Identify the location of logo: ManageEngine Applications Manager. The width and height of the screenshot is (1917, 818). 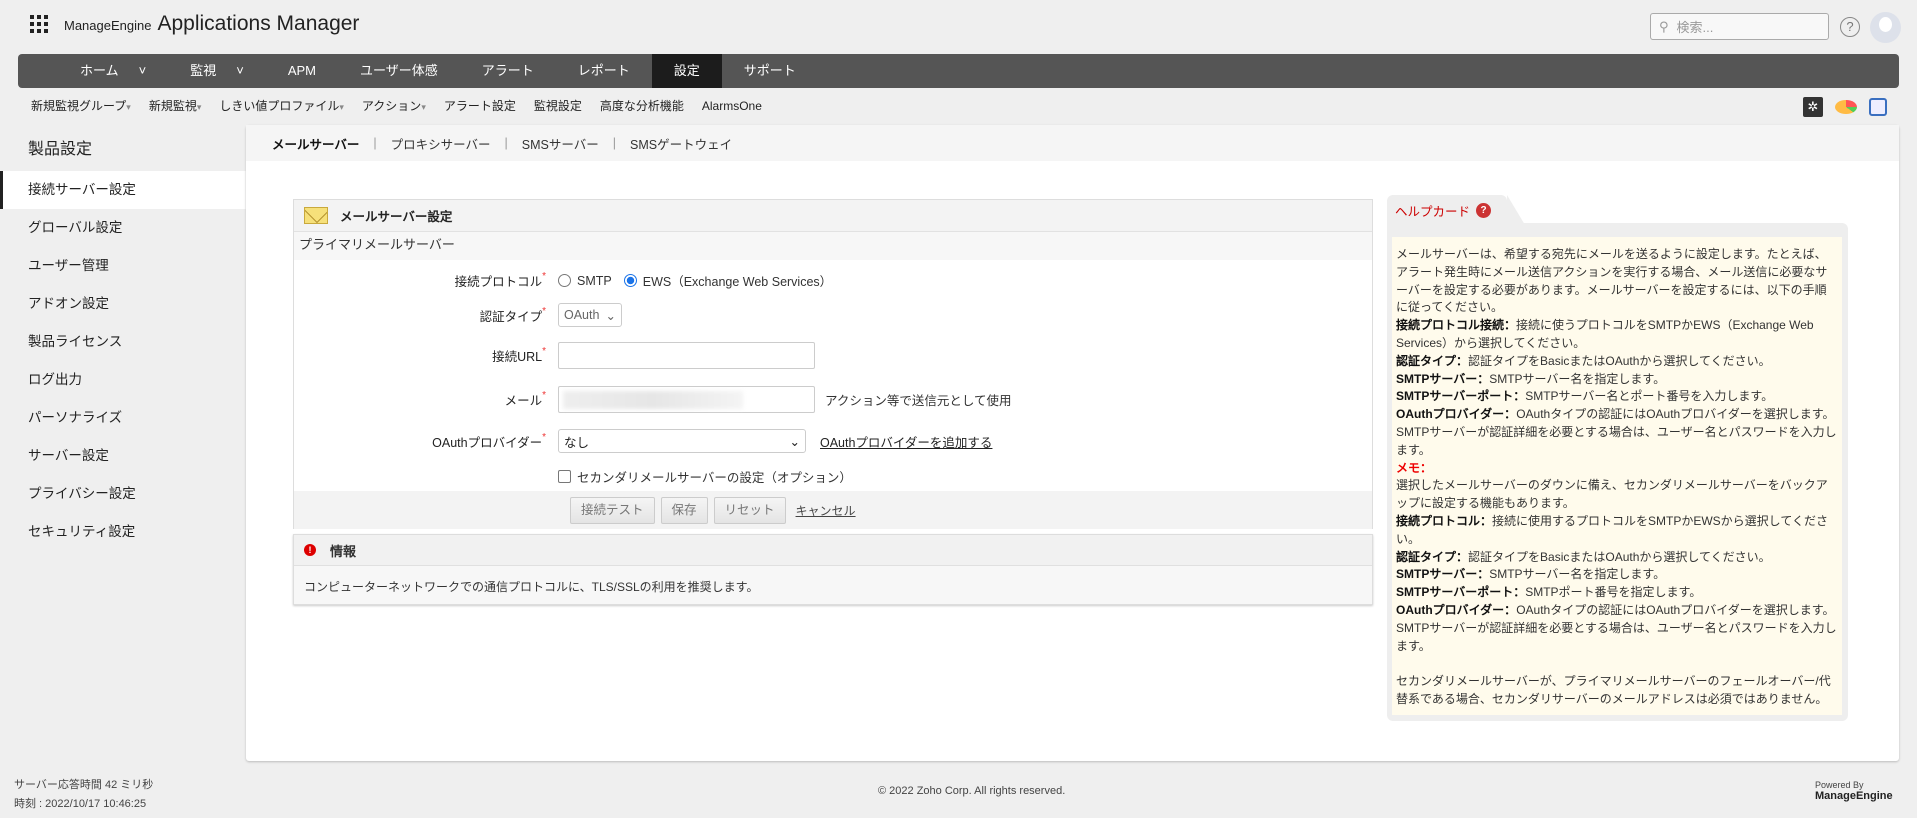
(211, 24).